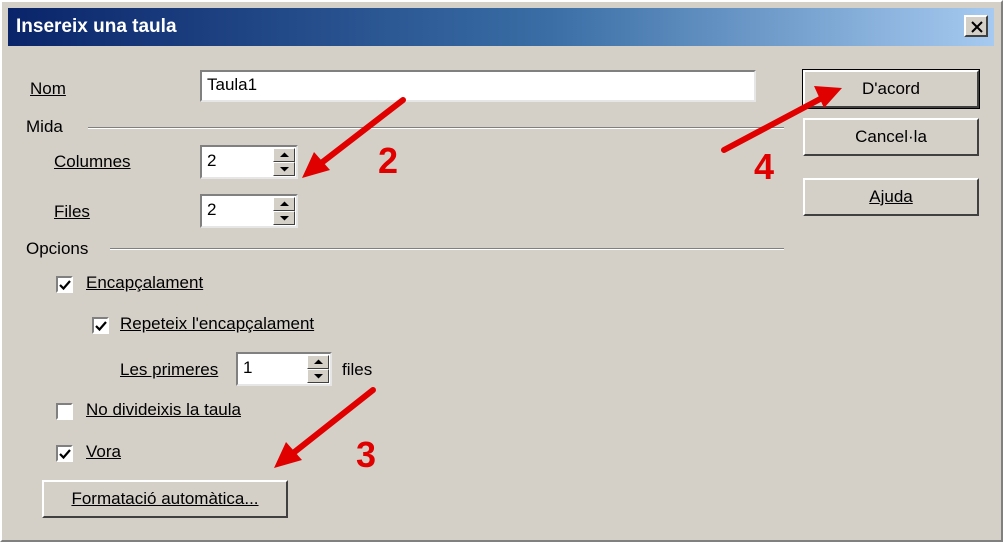  What do you see at coordinates (764, 166) in the screenshot?
I see `annotation-step-4: 4` at bounding box center [764, 166].